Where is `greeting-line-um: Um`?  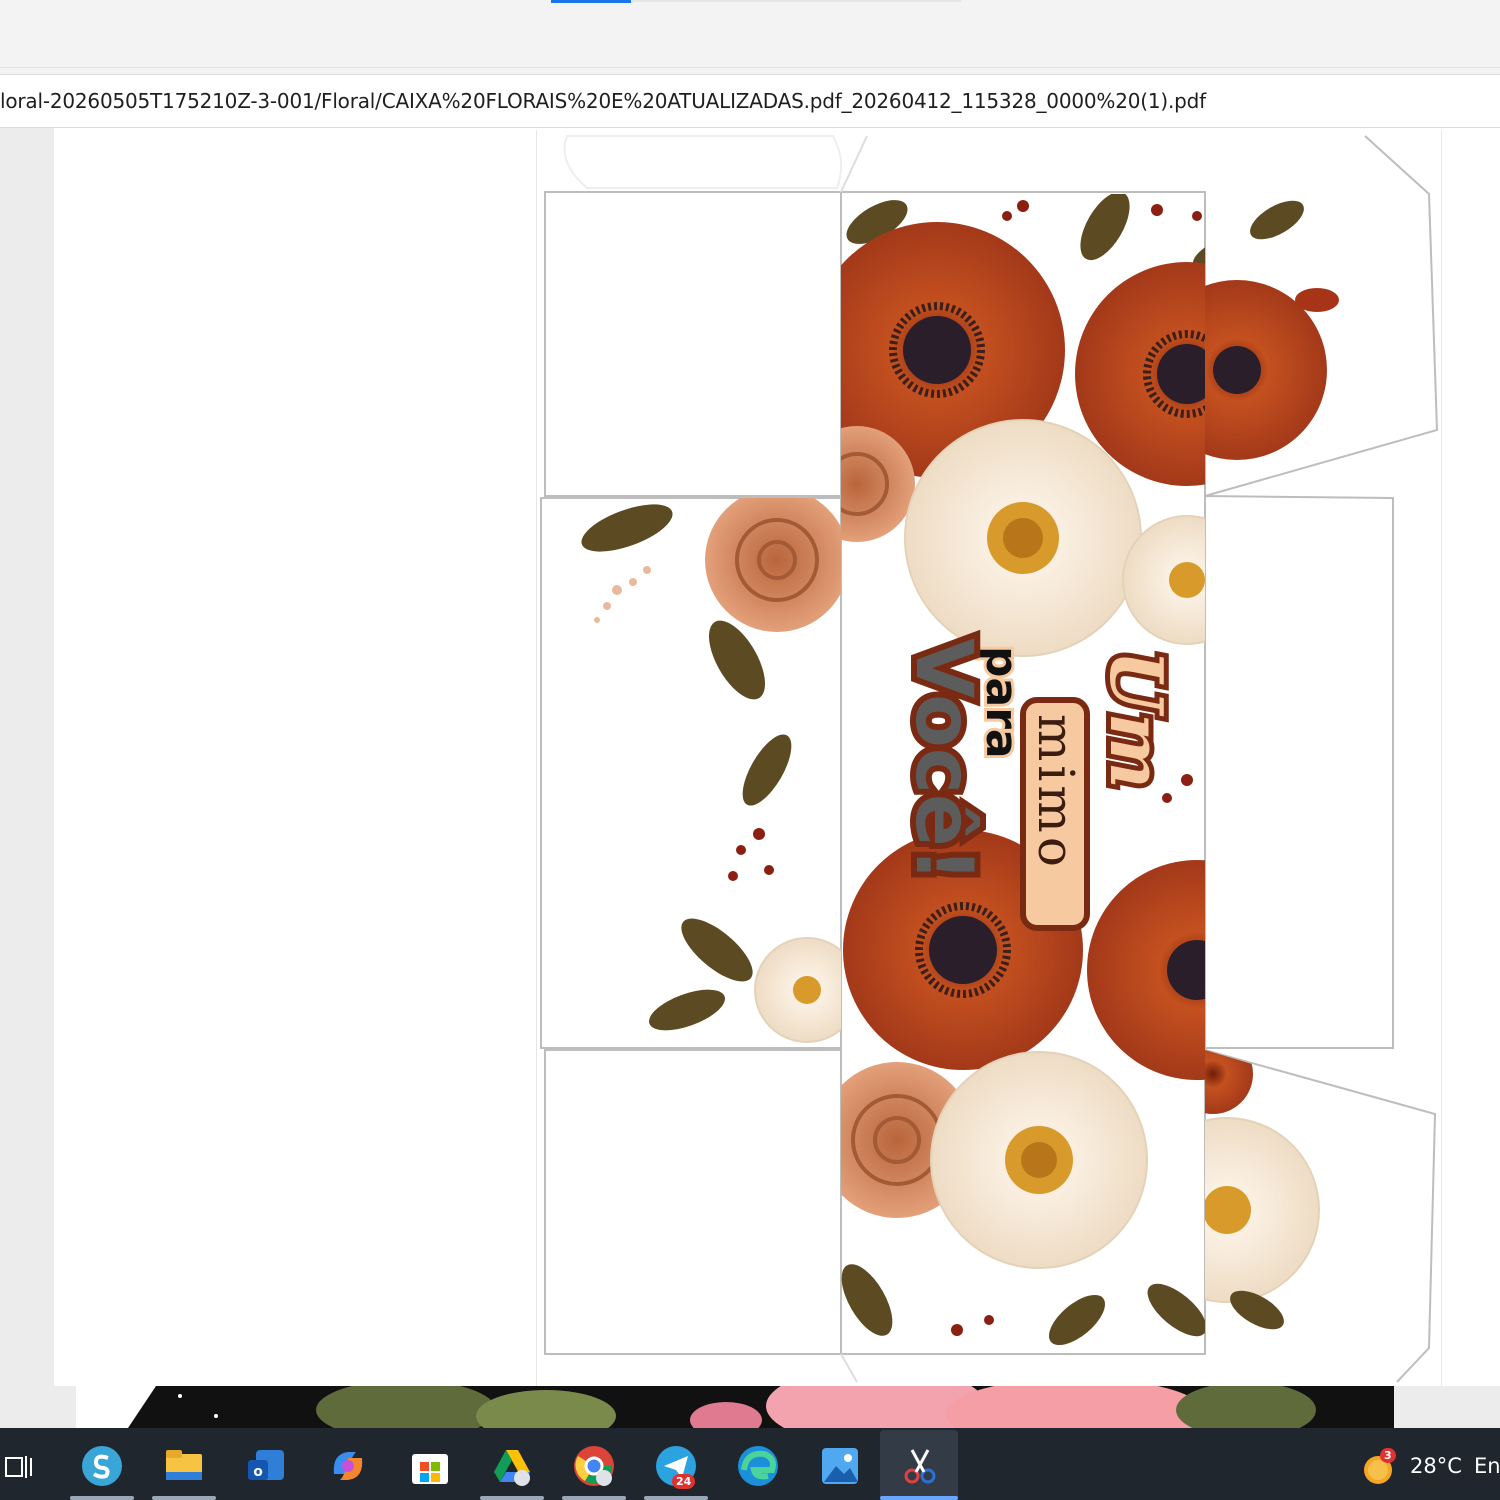
greeting-line-um: Um is located at coordinates (1136, 719).